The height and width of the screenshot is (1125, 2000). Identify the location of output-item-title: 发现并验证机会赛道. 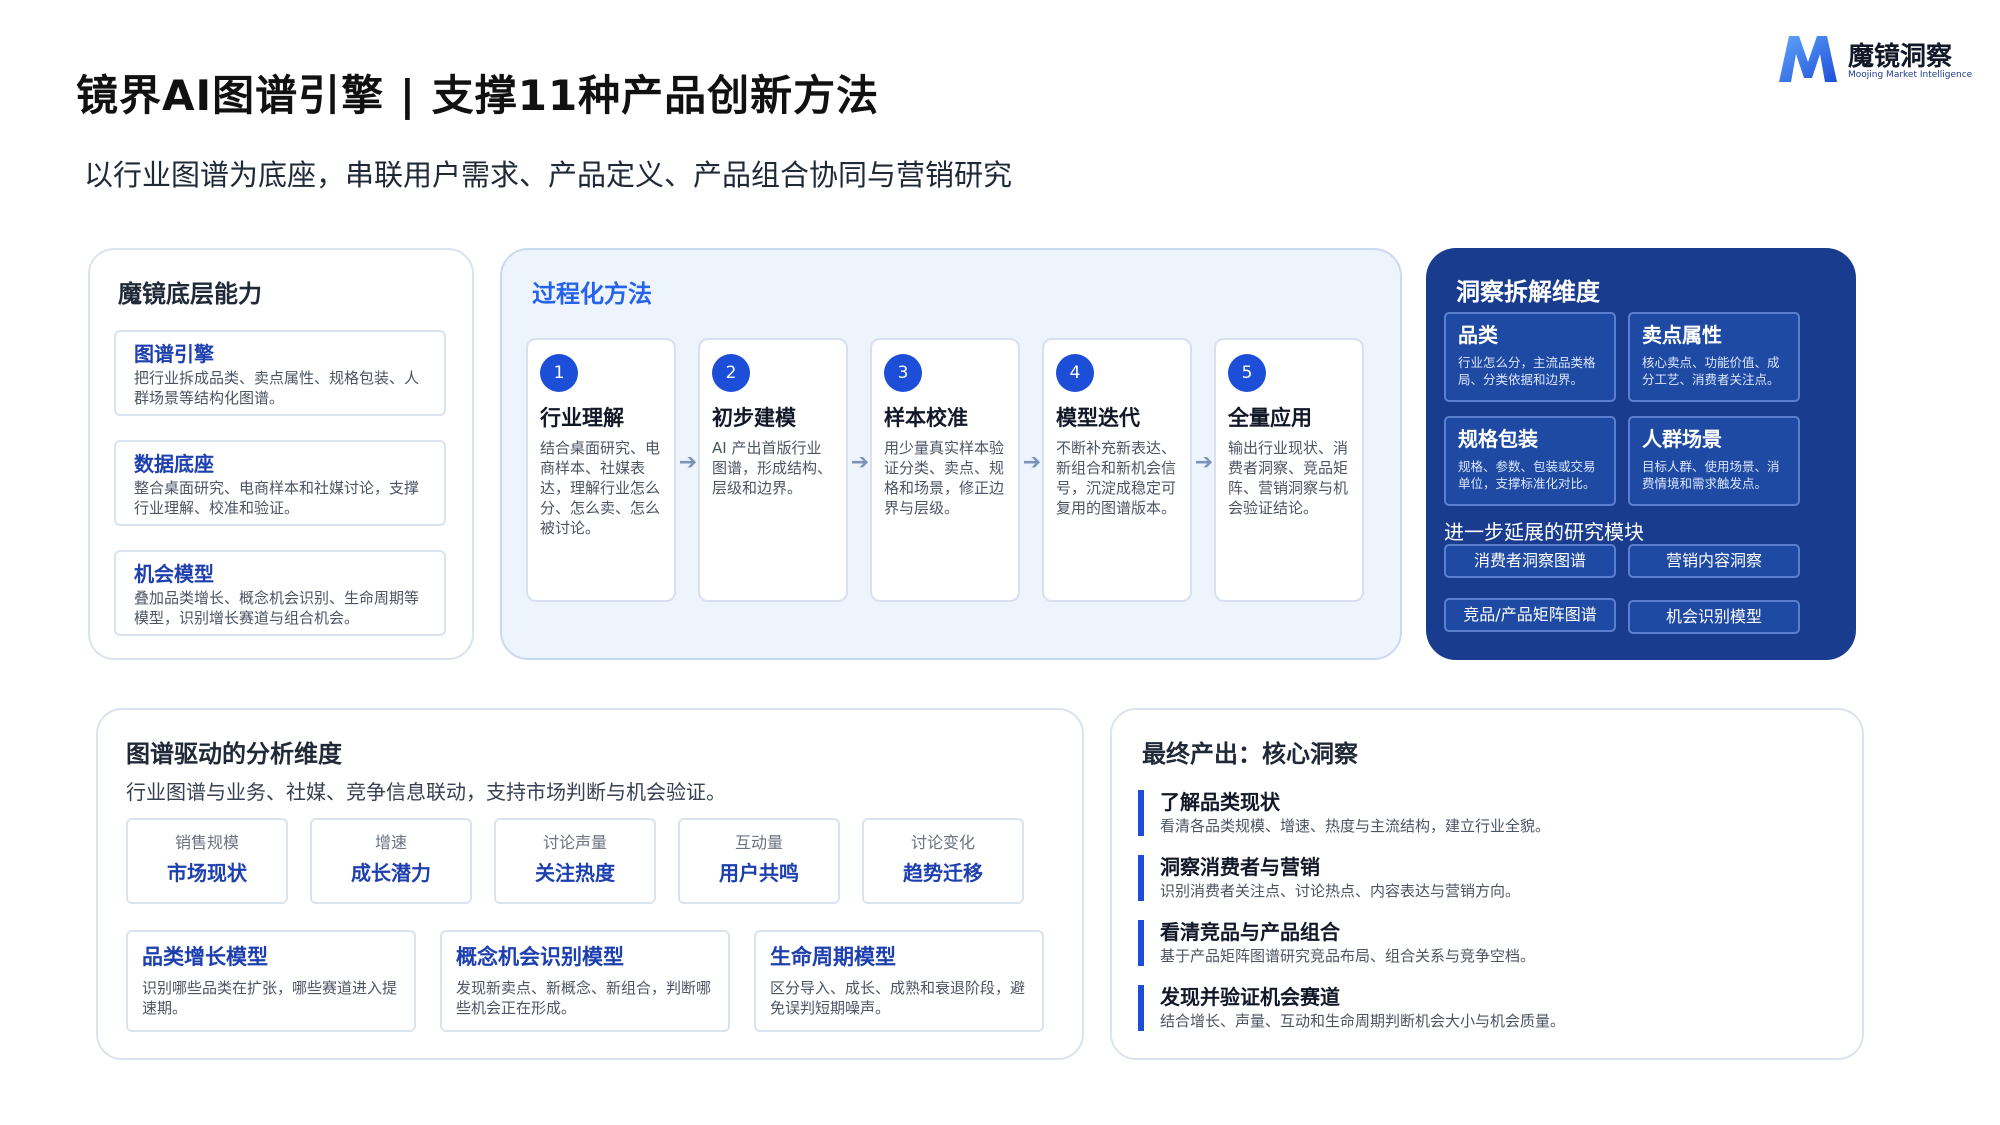
(1250, 997).